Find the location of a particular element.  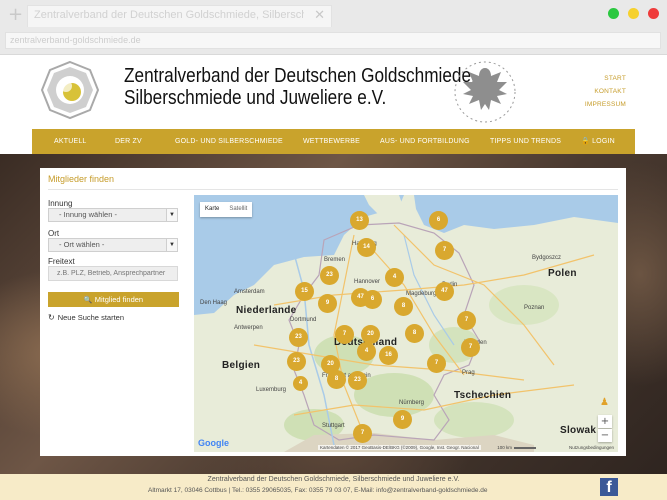

map-cluster: 13 is located at coordinates (359, 220).